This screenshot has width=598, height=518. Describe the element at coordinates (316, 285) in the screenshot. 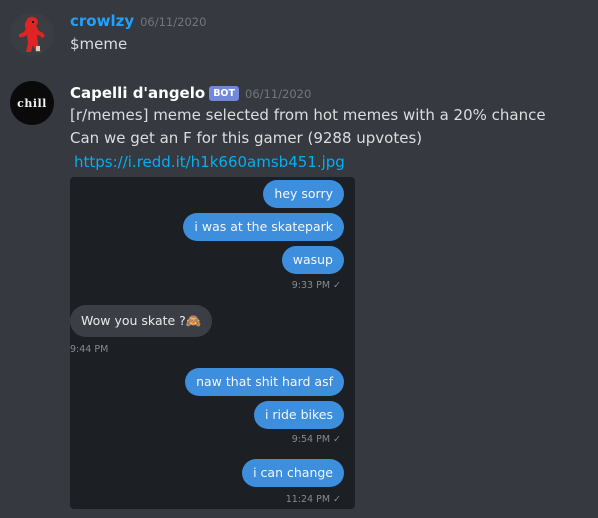

I see `chat-timestamp: 9:33 PM ✓` at that location.